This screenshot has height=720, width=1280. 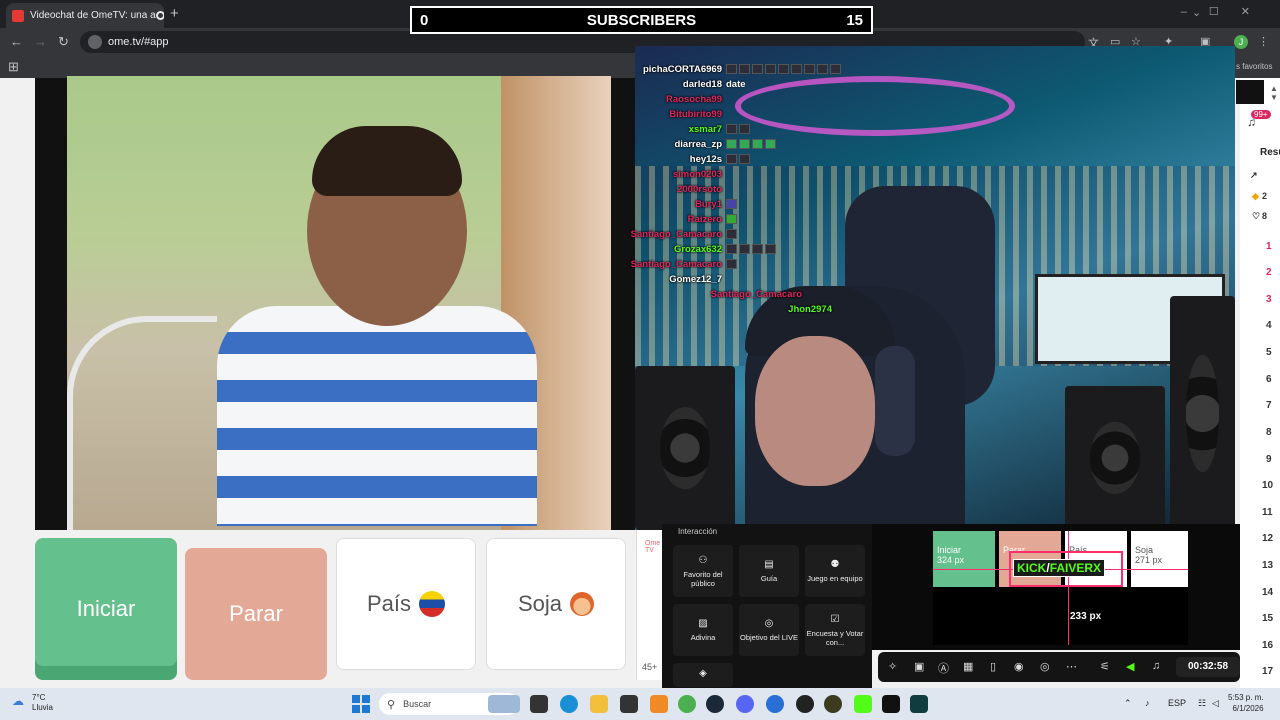 I want to click on tile-adivina: ▨ Adivina, so click(x=703, y=630).